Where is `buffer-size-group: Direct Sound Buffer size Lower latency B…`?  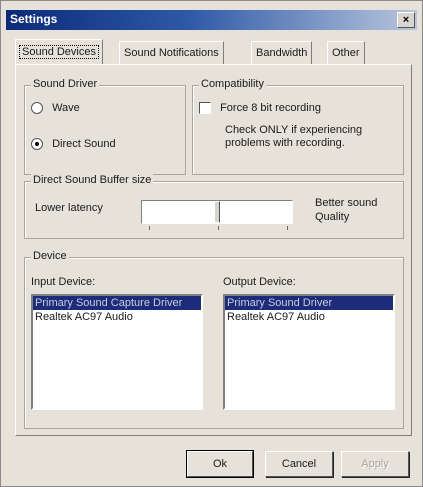
buffer-size-group: Direct Sound Buffer size Lower latency B… is located at coordinates (214, 206).